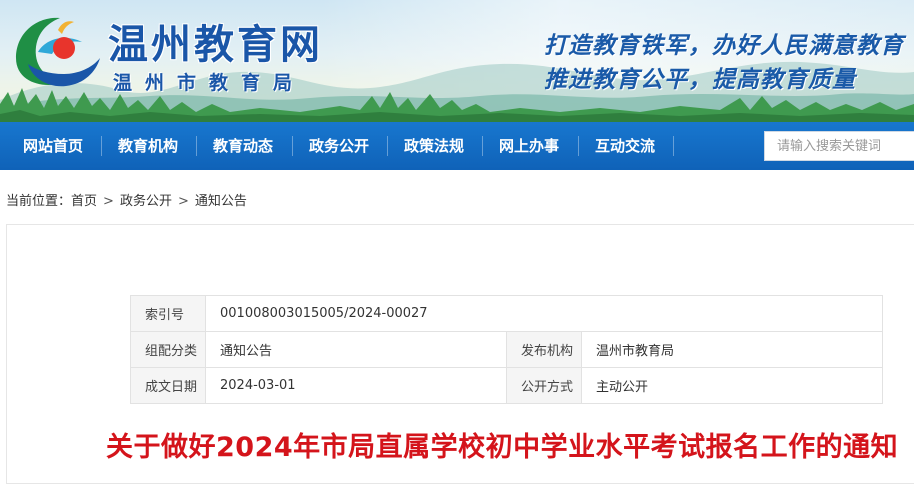 The height and width of the screenshot is (484, 914). What do you see at coordinates (168, 349) in the screenshot?
I see `category-label: 组配分类` at bounding box center [168, 349].